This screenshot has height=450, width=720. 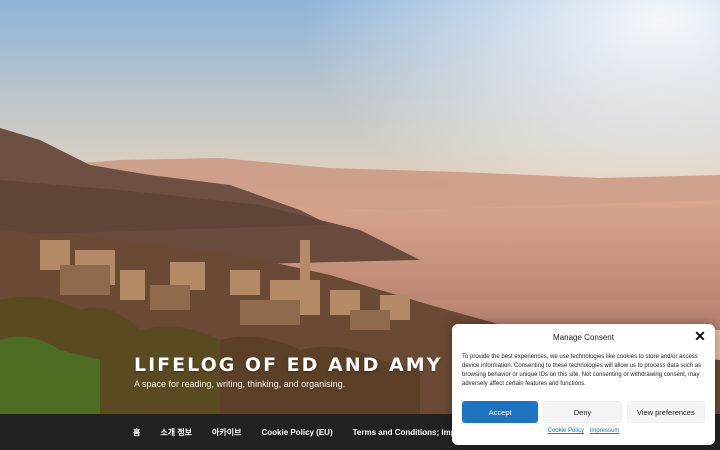 I want to click on nav-item-cookie-policy: Cookie Policy (EU), so click(x=297, y=432).